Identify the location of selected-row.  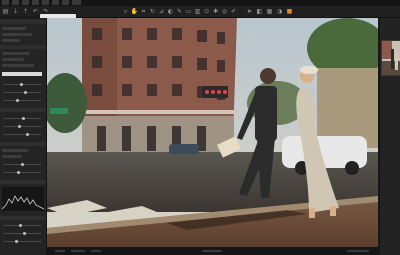
(22, 74).